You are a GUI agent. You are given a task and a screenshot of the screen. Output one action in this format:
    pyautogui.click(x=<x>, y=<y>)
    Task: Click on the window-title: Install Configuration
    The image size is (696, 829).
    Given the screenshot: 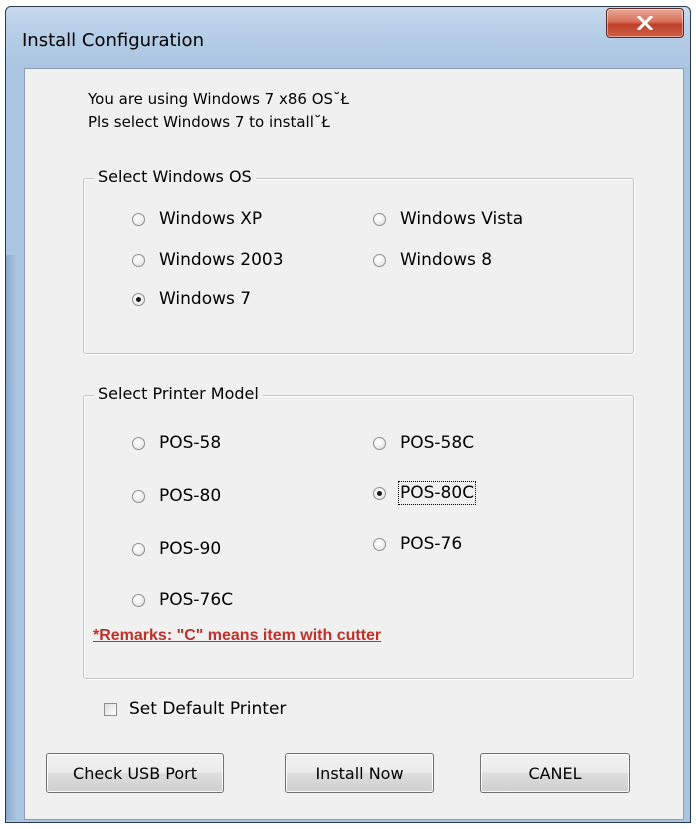 What is the action you would take?
    pyautogui.click(x=113, y=40)
    